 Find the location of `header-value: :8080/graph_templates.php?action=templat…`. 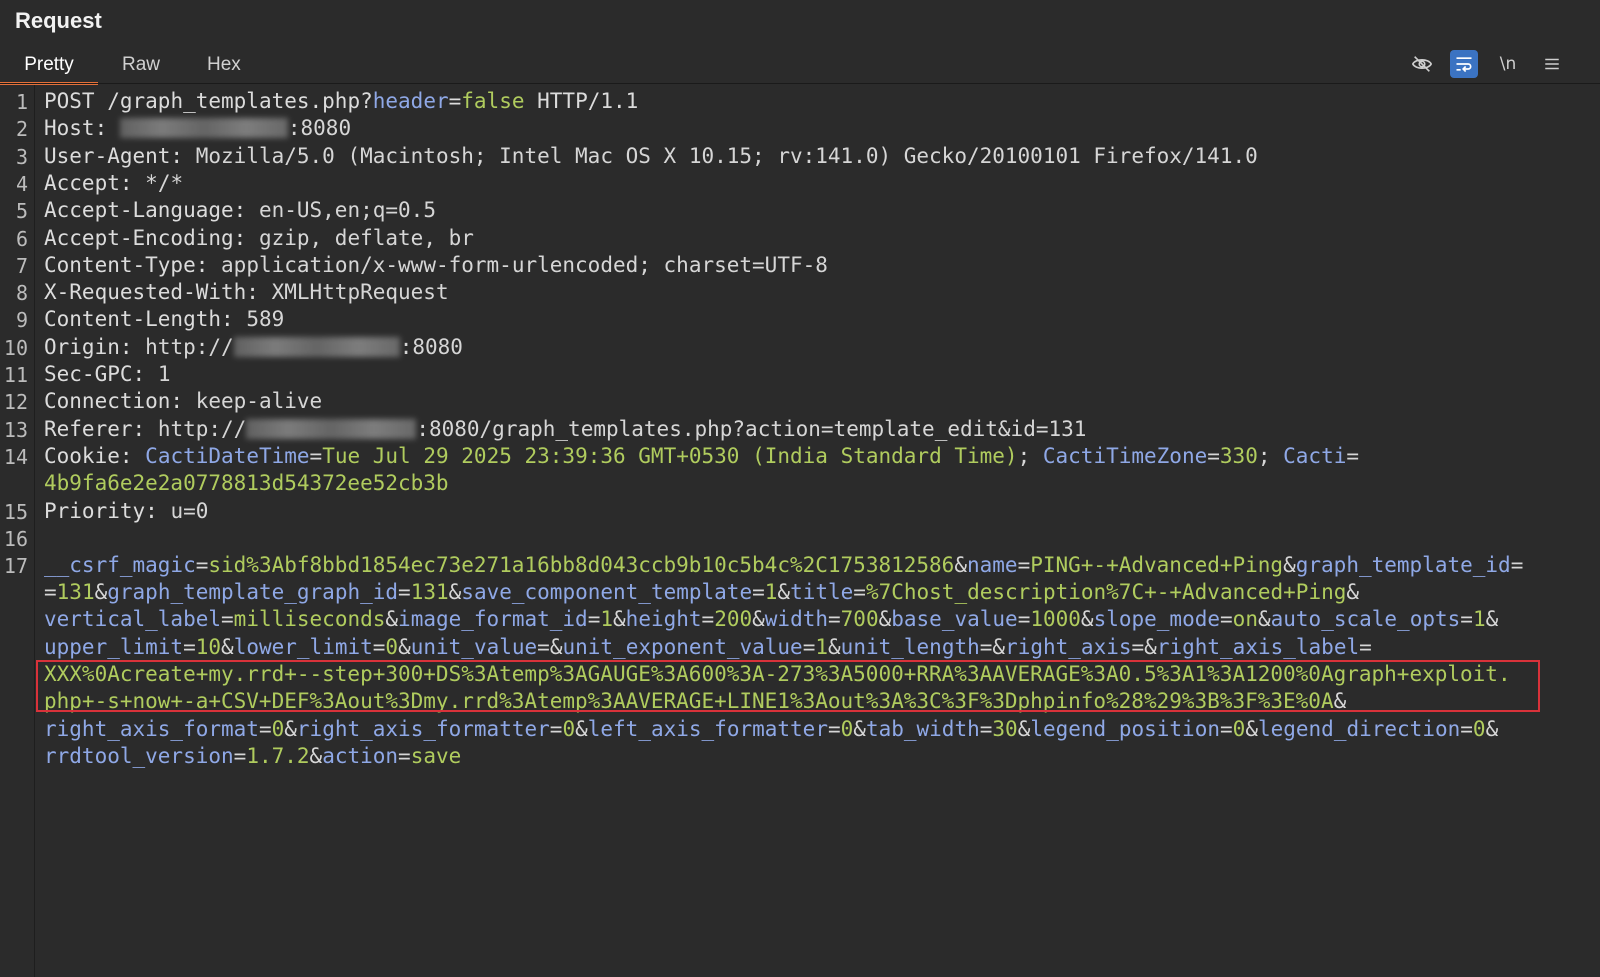

header-value: :8080/graph_templates.php?action=templat… is located at coordinates (751, 429).